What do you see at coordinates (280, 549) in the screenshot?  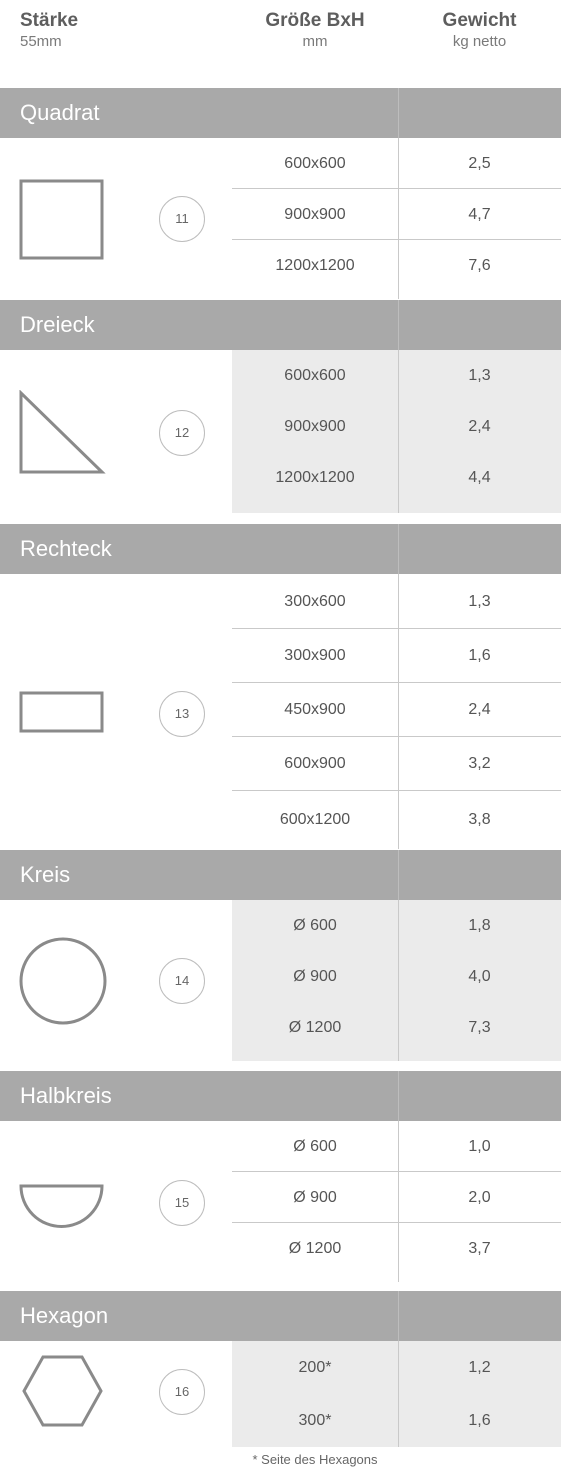 I see `section-header: Rechteck` at bounding box center [280, 549].